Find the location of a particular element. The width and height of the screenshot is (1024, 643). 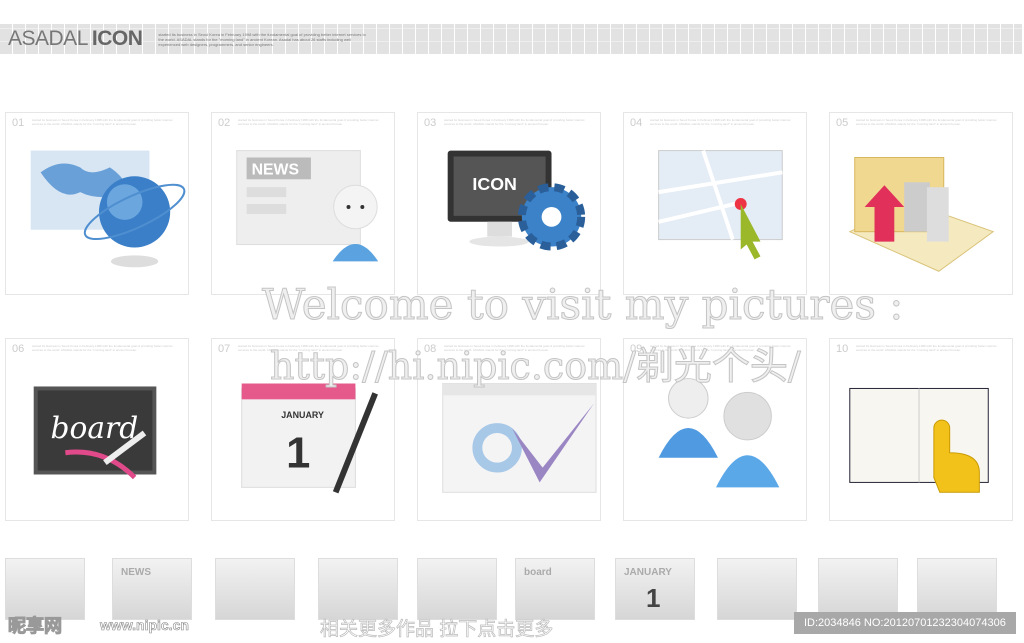

news-support-icon: NEWS is located at coordinates (307, 206).